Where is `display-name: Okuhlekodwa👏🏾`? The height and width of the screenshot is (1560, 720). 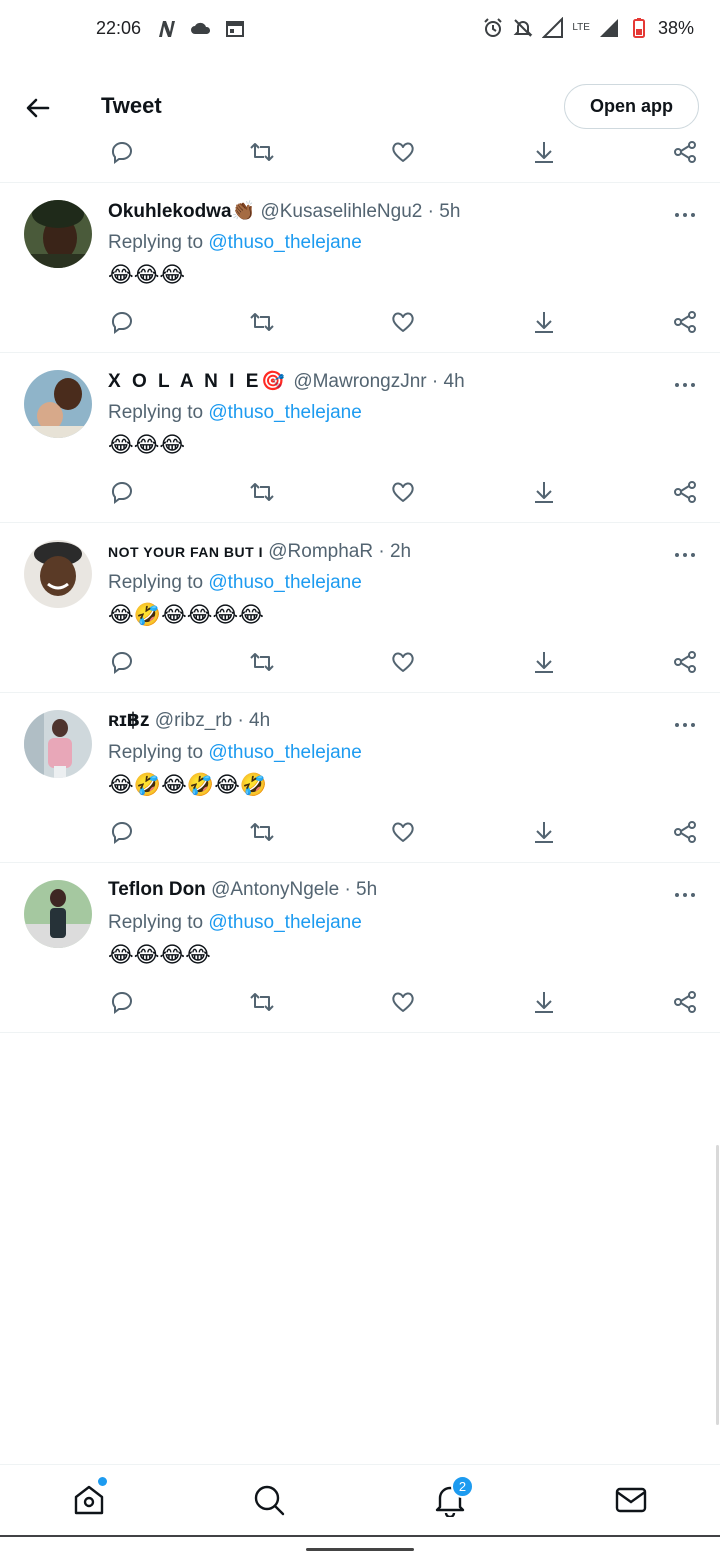
display-name: Okuhlekodwa👏🏾 is located at coordinates (181, 211).